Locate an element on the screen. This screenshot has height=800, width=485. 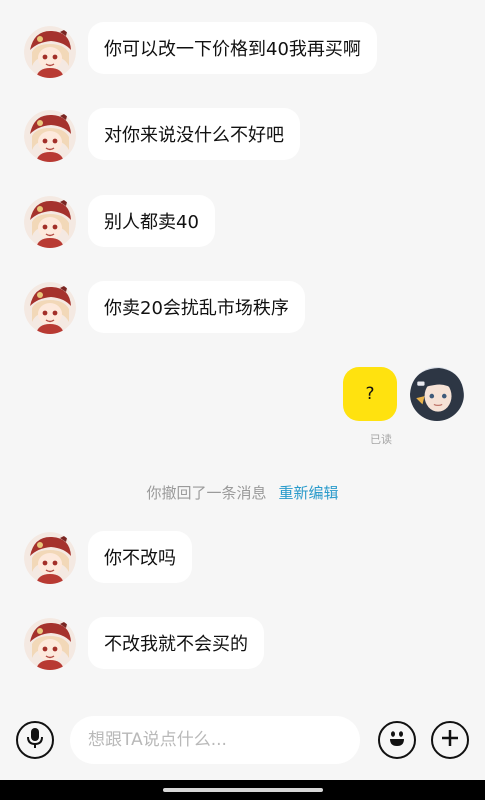
recall-notice-text: 你撤回了一条消息 is located at coordinates (206, 493).